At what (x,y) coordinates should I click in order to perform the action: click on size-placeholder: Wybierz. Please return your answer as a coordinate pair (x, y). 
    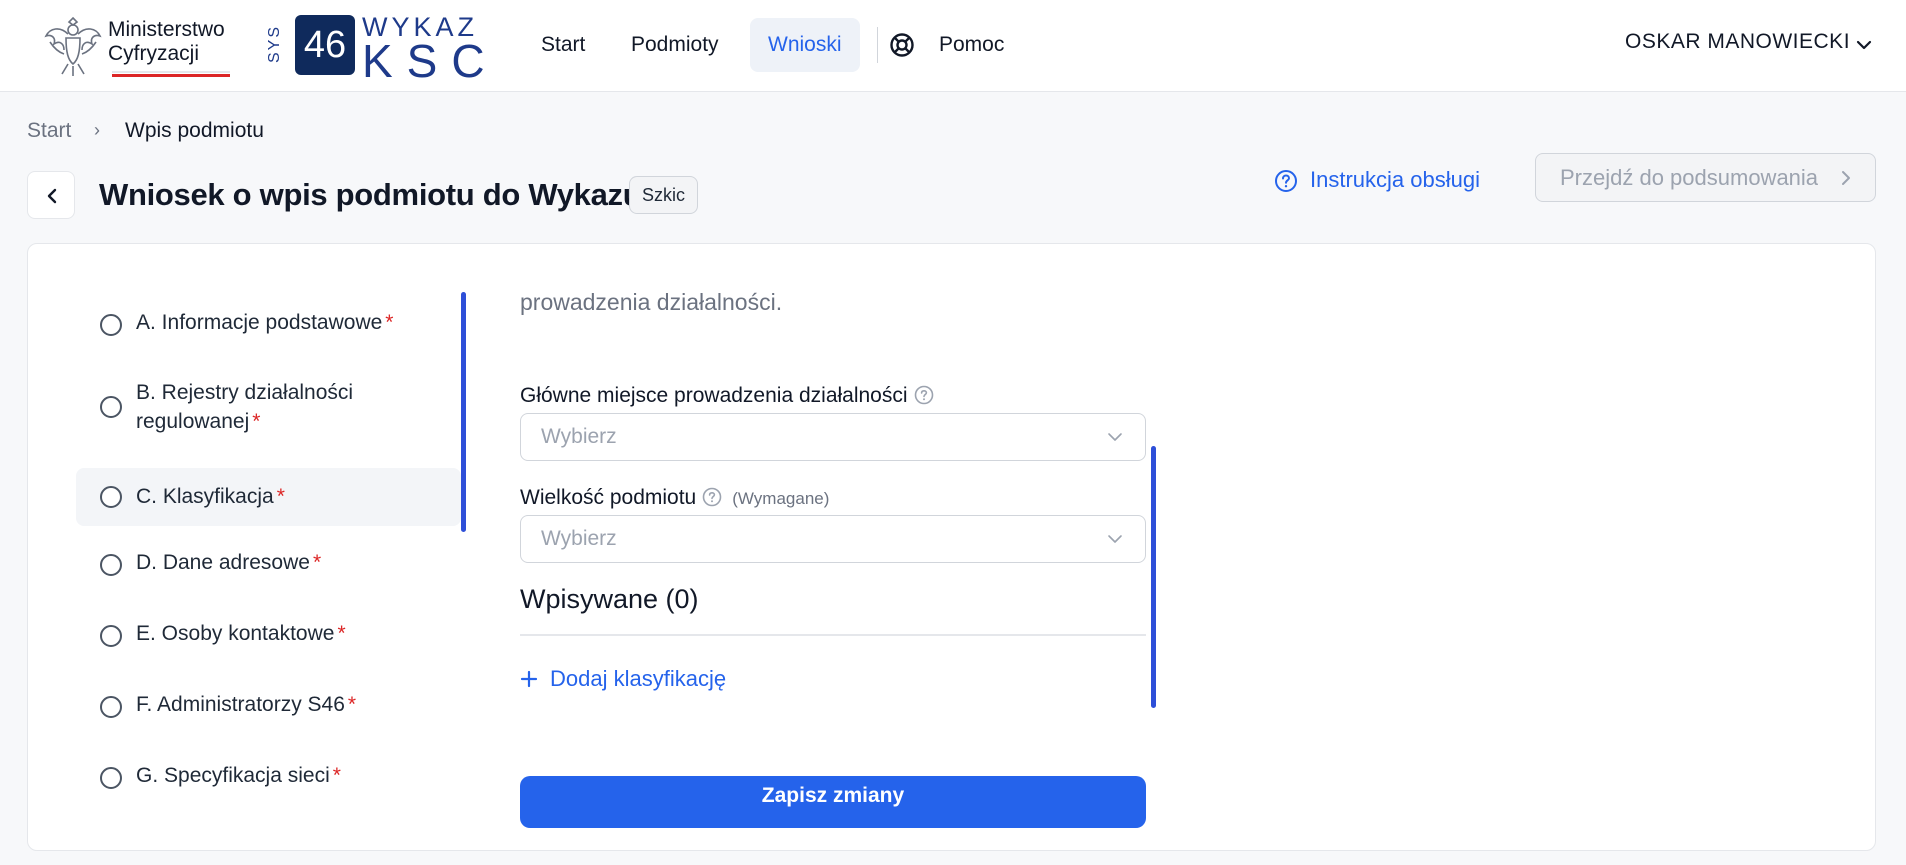
    Looking at the image, I should click on (579, 538).